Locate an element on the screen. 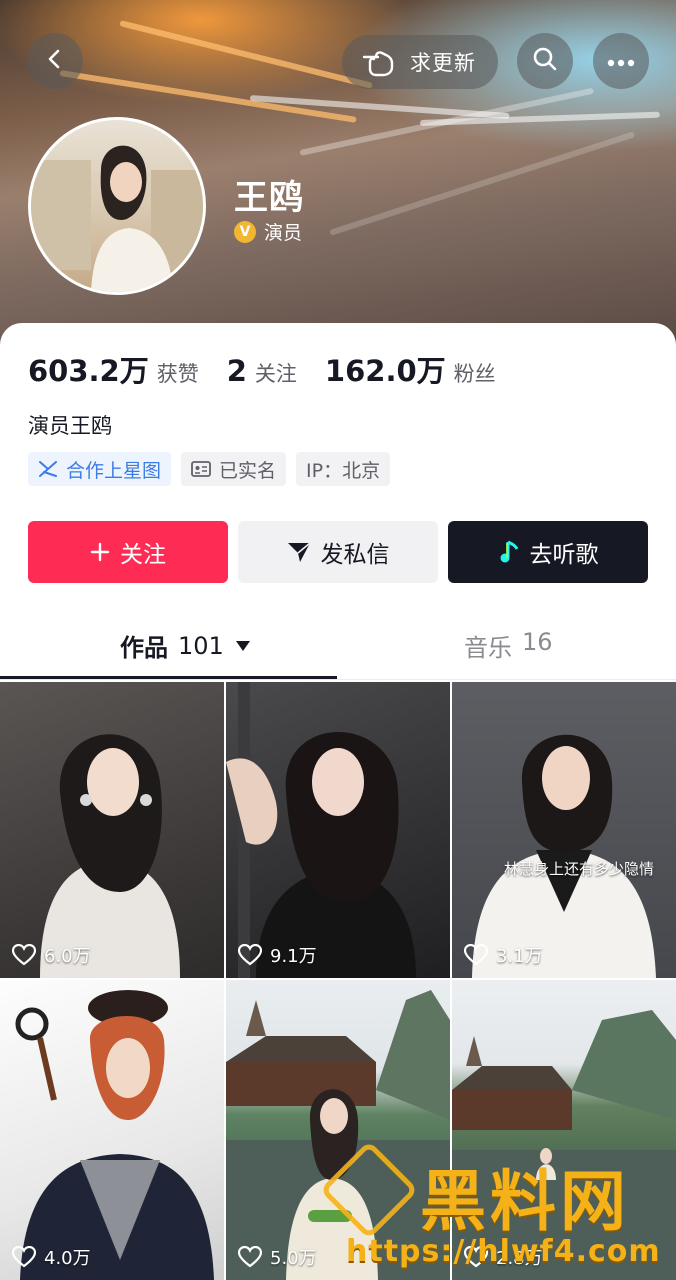  video-tile: 9.1万 is located at coordinates (338, 830).